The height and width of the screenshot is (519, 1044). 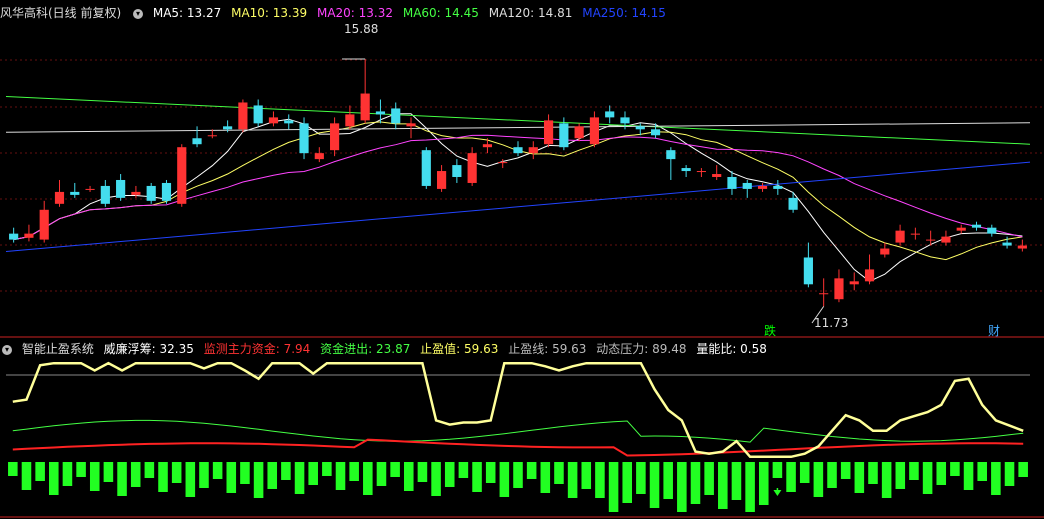 What do you see at coordinates (777, 493) in the screenshot?
I see `down-arrow-head` at bounding box center [777, 493].